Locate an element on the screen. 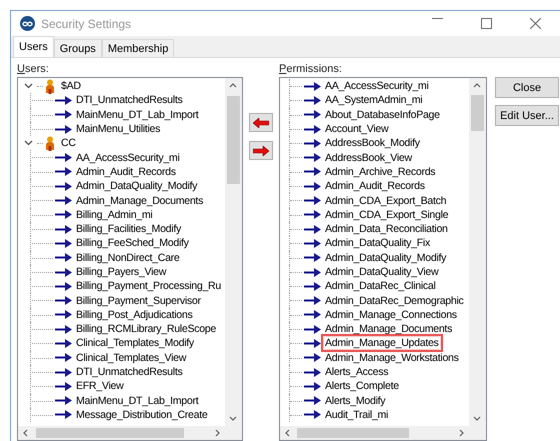 The height and width of the screenshot is (441, 560). permission-name: AddressBook_Modify is located at coordinates (372, 143).